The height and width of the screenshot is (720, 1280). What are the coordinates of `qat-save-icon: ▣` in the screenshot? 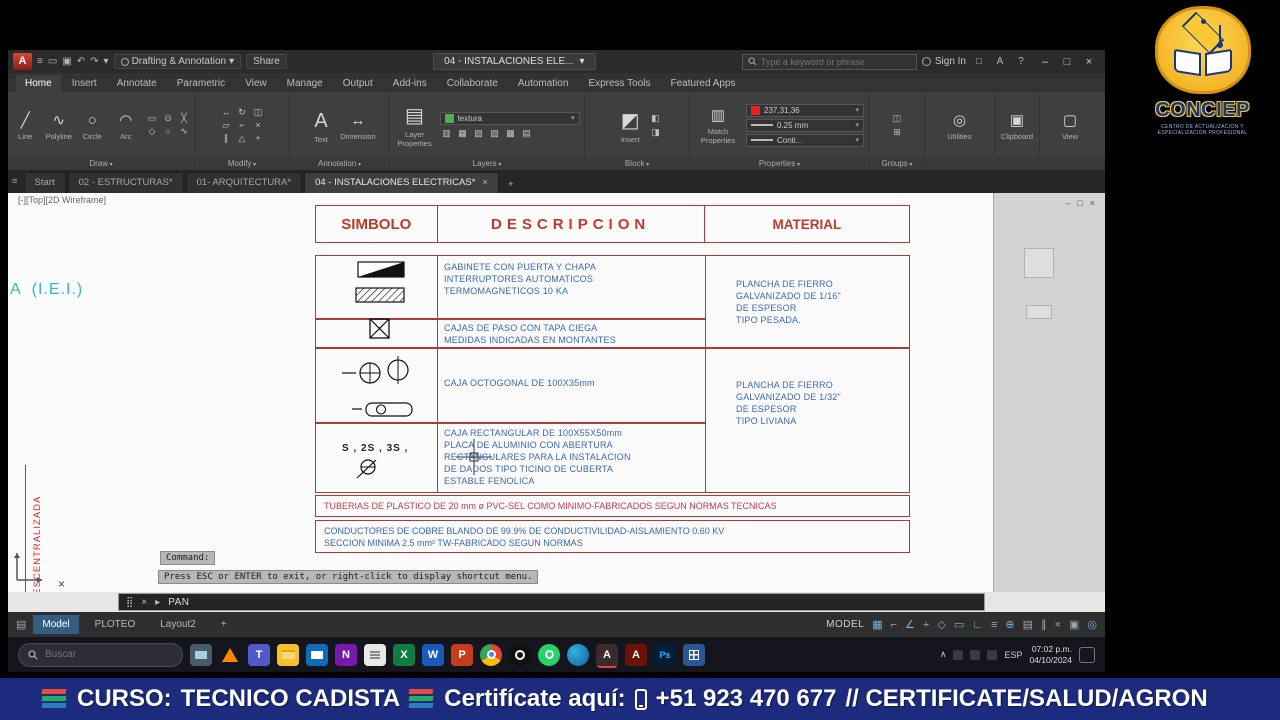 It's located at (66, 61).